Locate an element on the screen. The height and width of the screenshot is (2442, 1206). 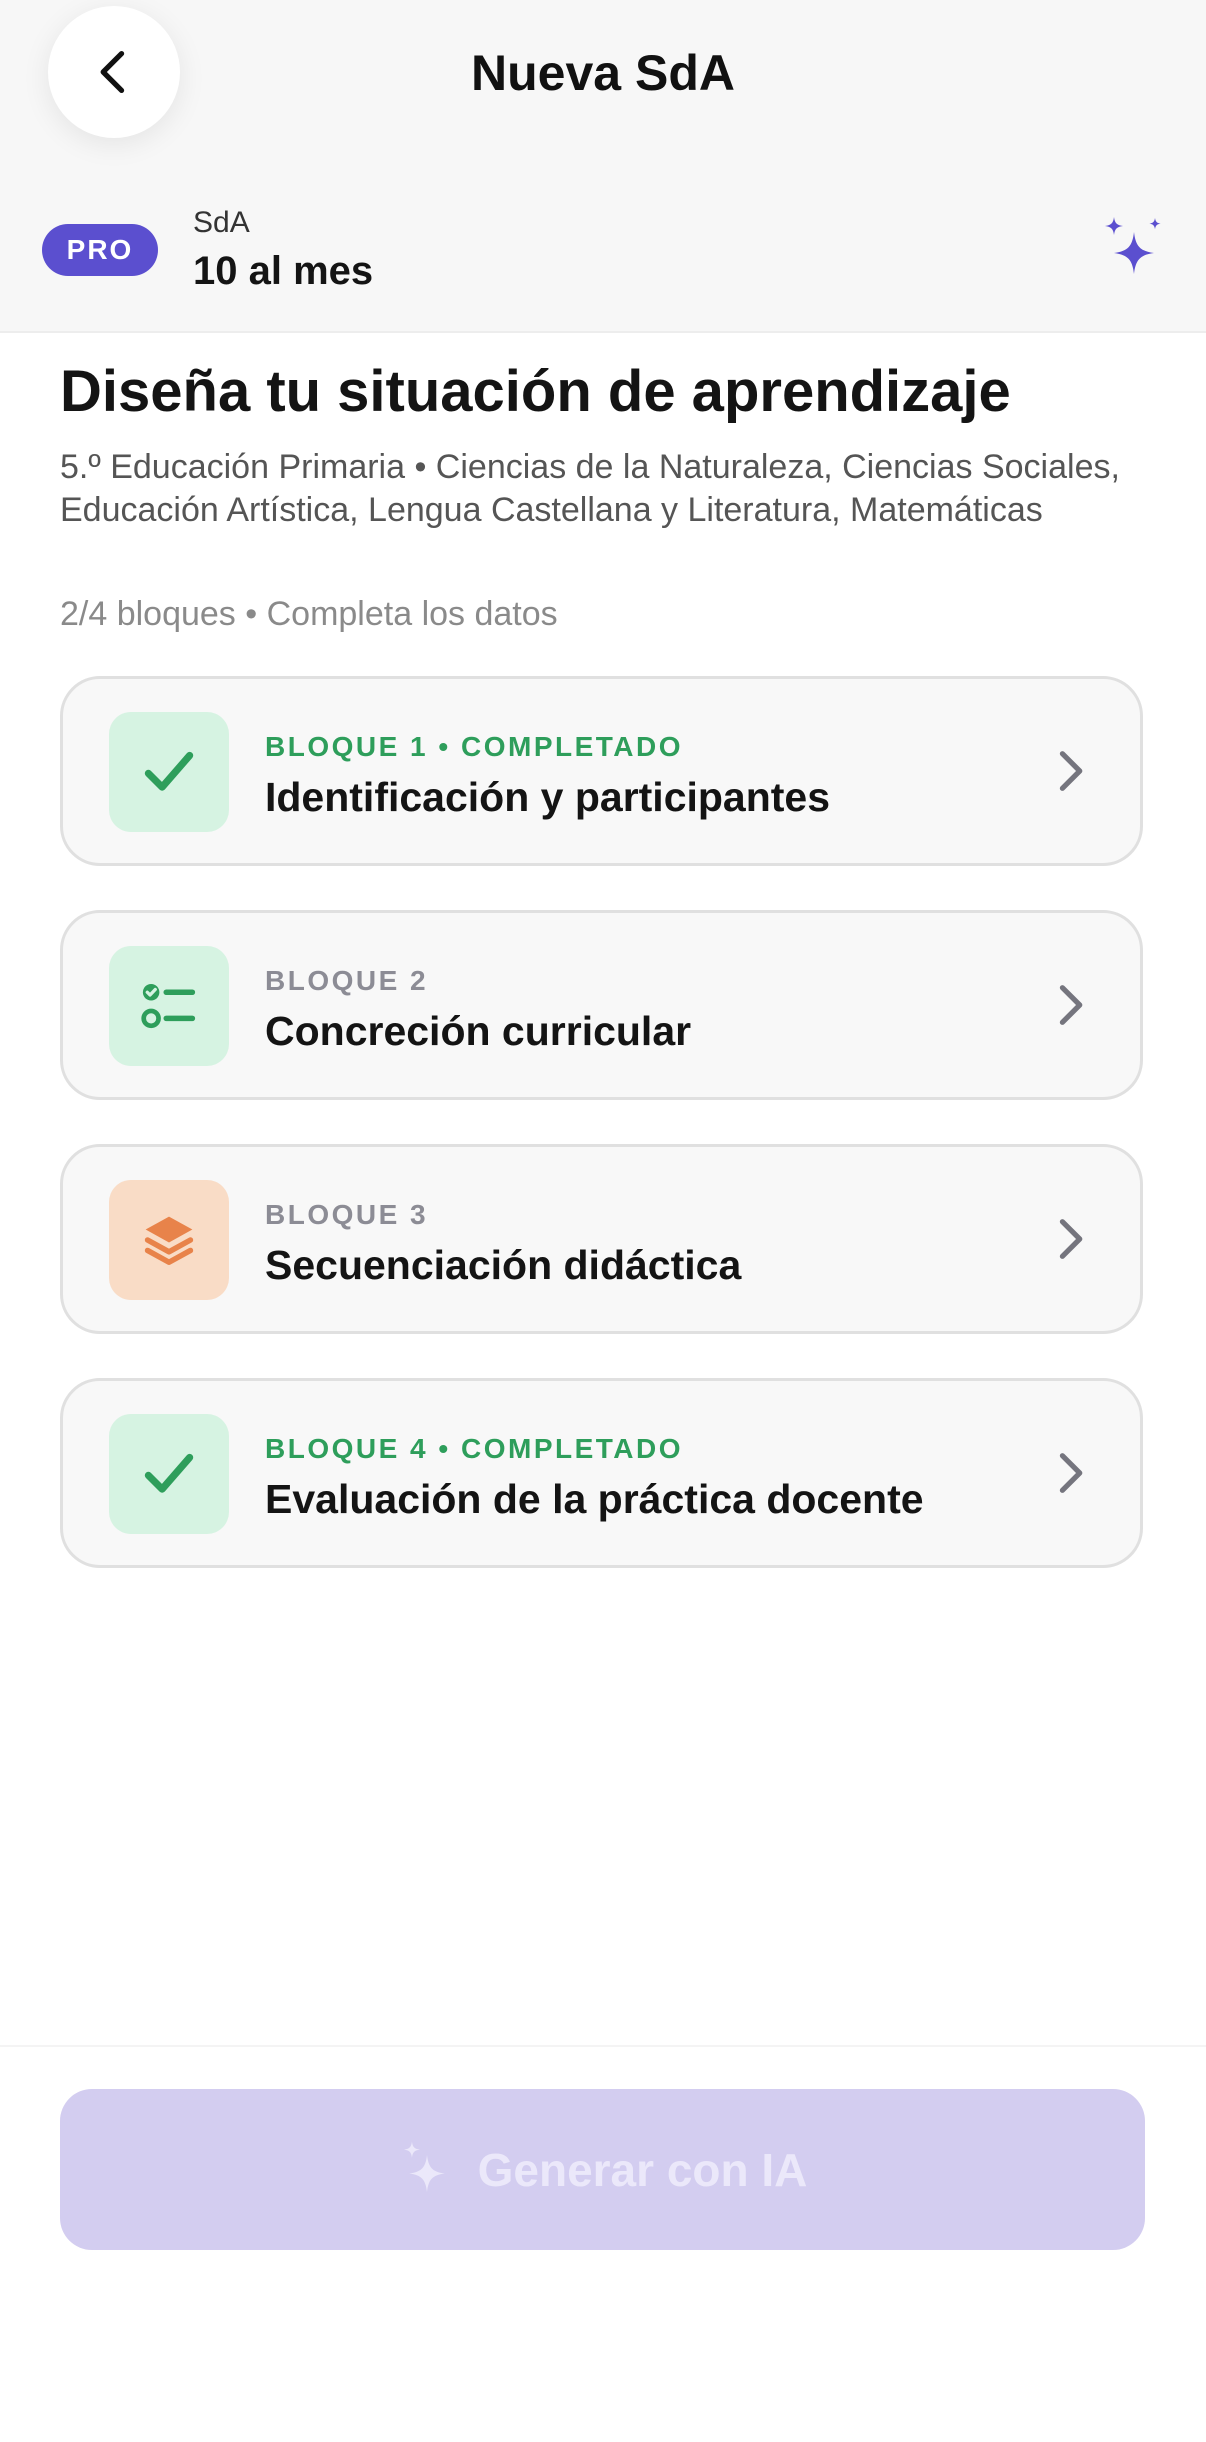
checklist-icon is located at coordinates (168, 1006).